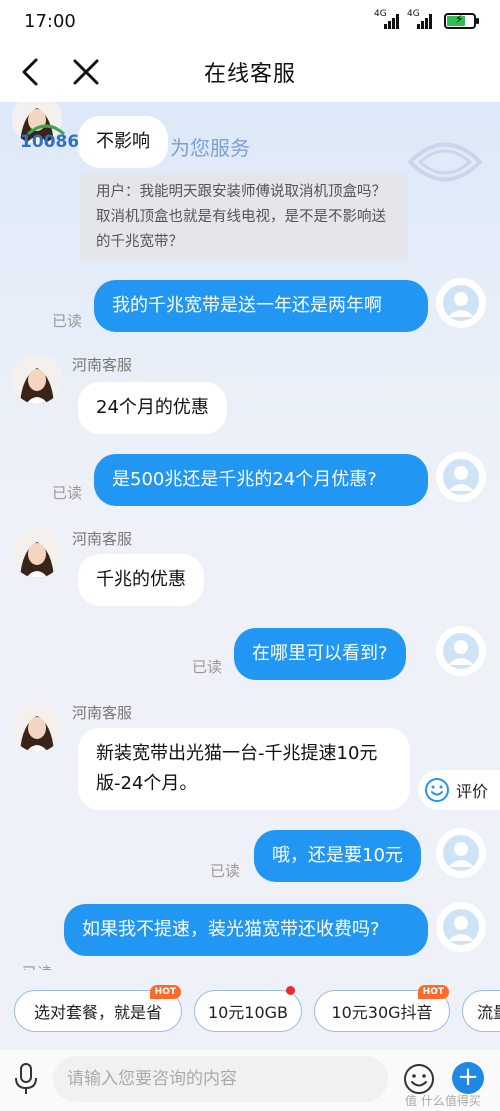 The image size is (500, 1111). Describe the element at coordinates (413, 14) in the screenshot. I see `network-type-label-2: 4G` at that location.